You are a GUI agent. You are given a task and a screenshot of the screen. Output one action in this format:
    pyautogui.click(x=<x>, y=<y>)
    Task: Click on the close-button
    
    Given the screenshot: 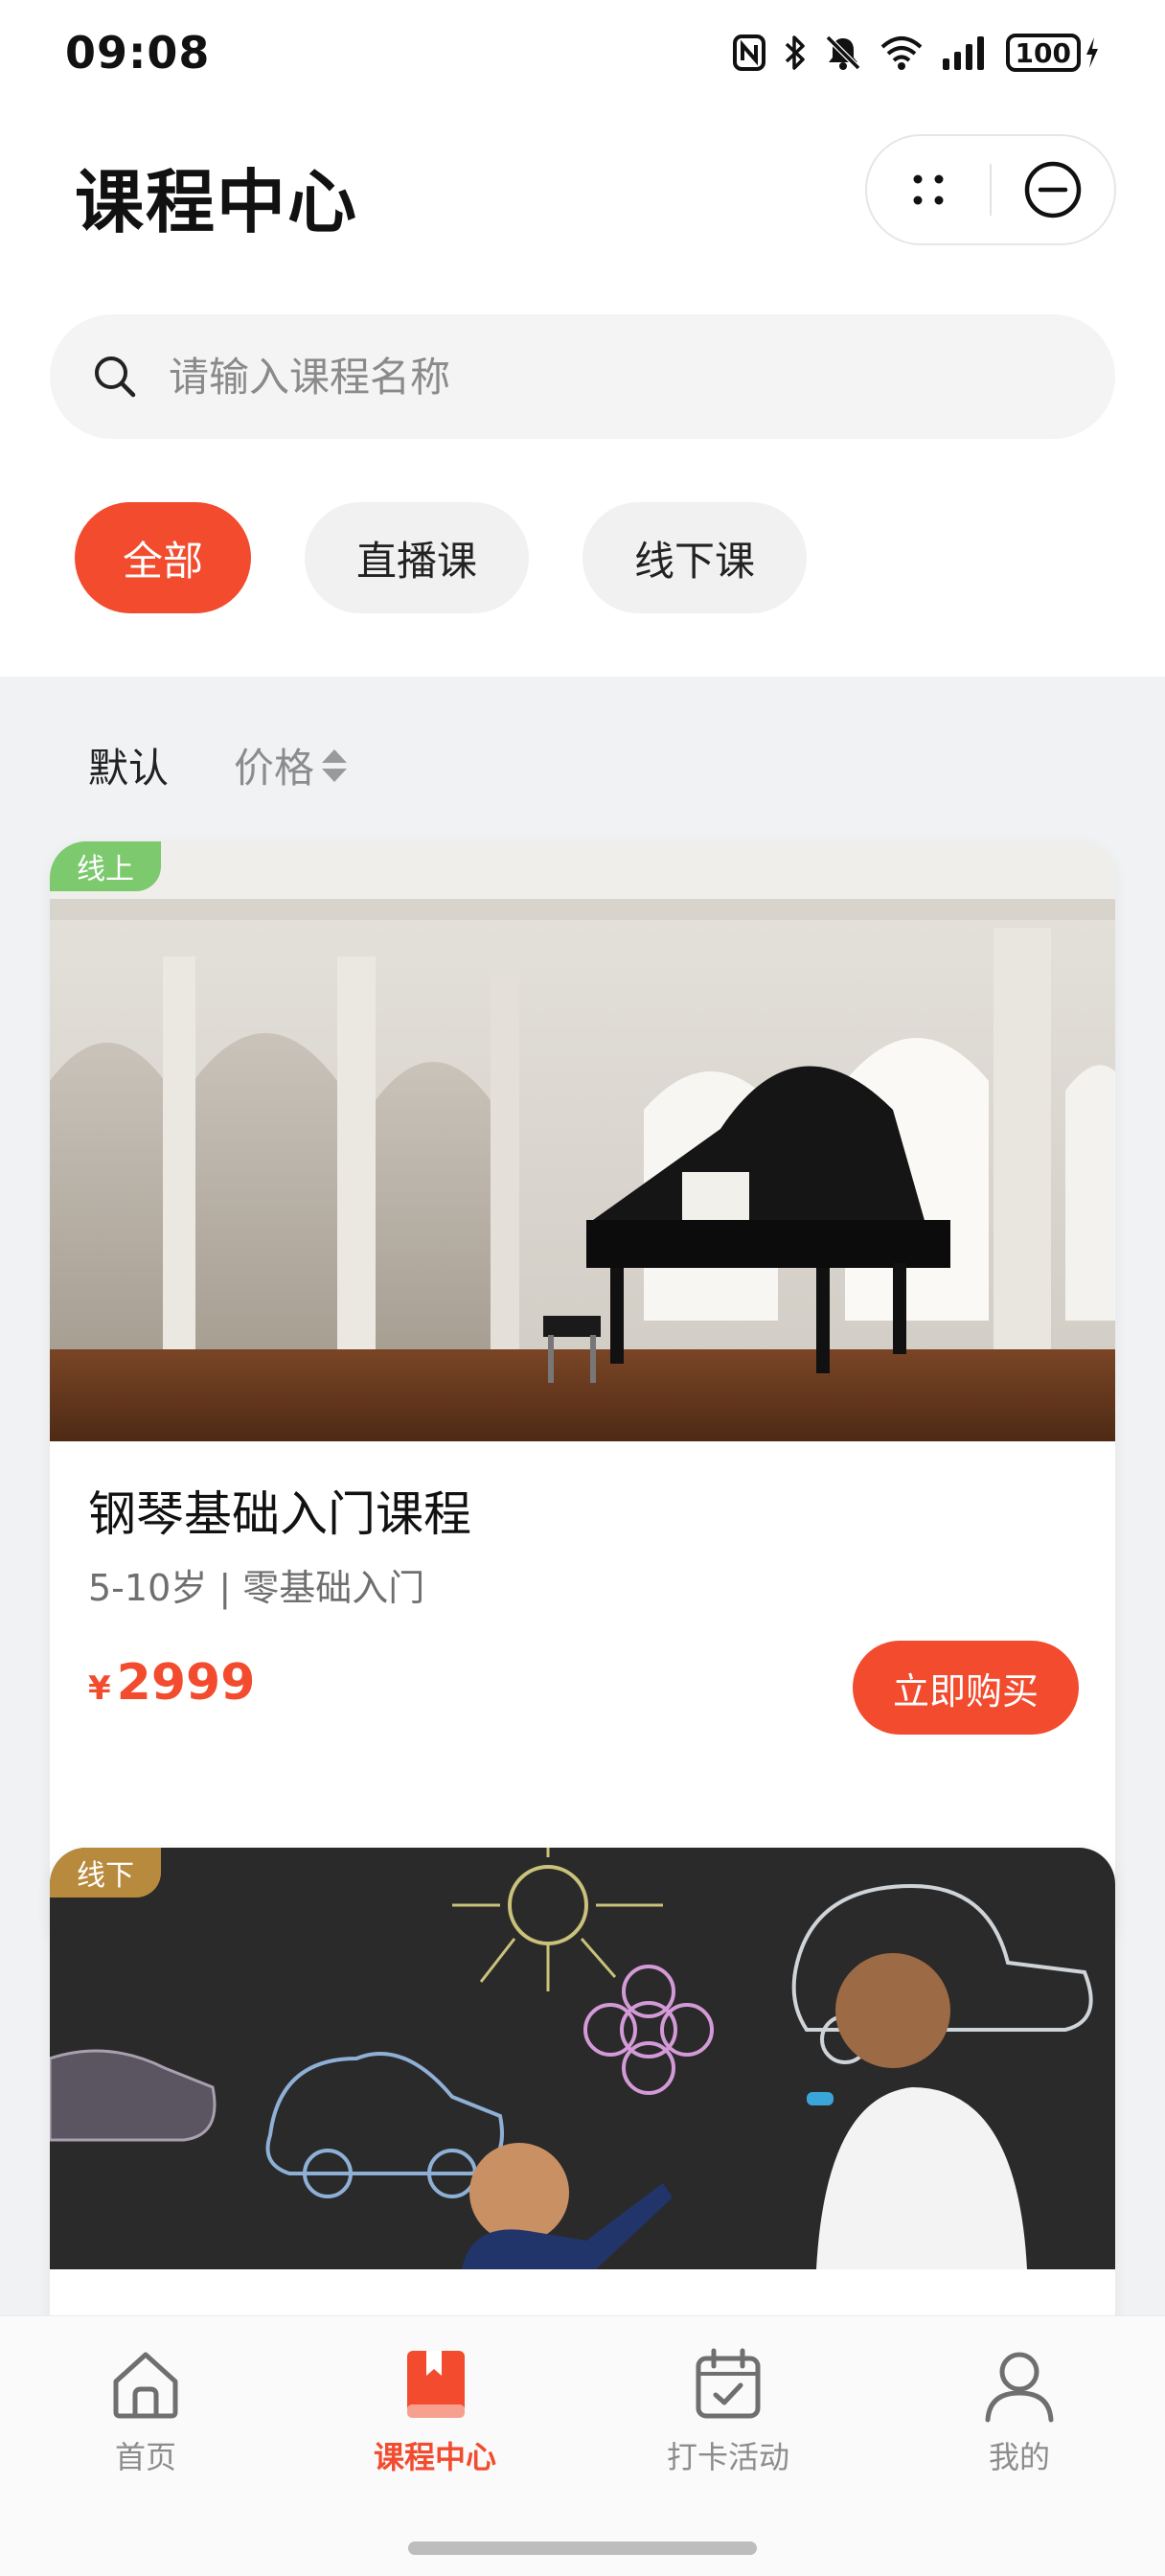 What is the action you would take?
    pyautogui.click(x=1053, y=189)
    